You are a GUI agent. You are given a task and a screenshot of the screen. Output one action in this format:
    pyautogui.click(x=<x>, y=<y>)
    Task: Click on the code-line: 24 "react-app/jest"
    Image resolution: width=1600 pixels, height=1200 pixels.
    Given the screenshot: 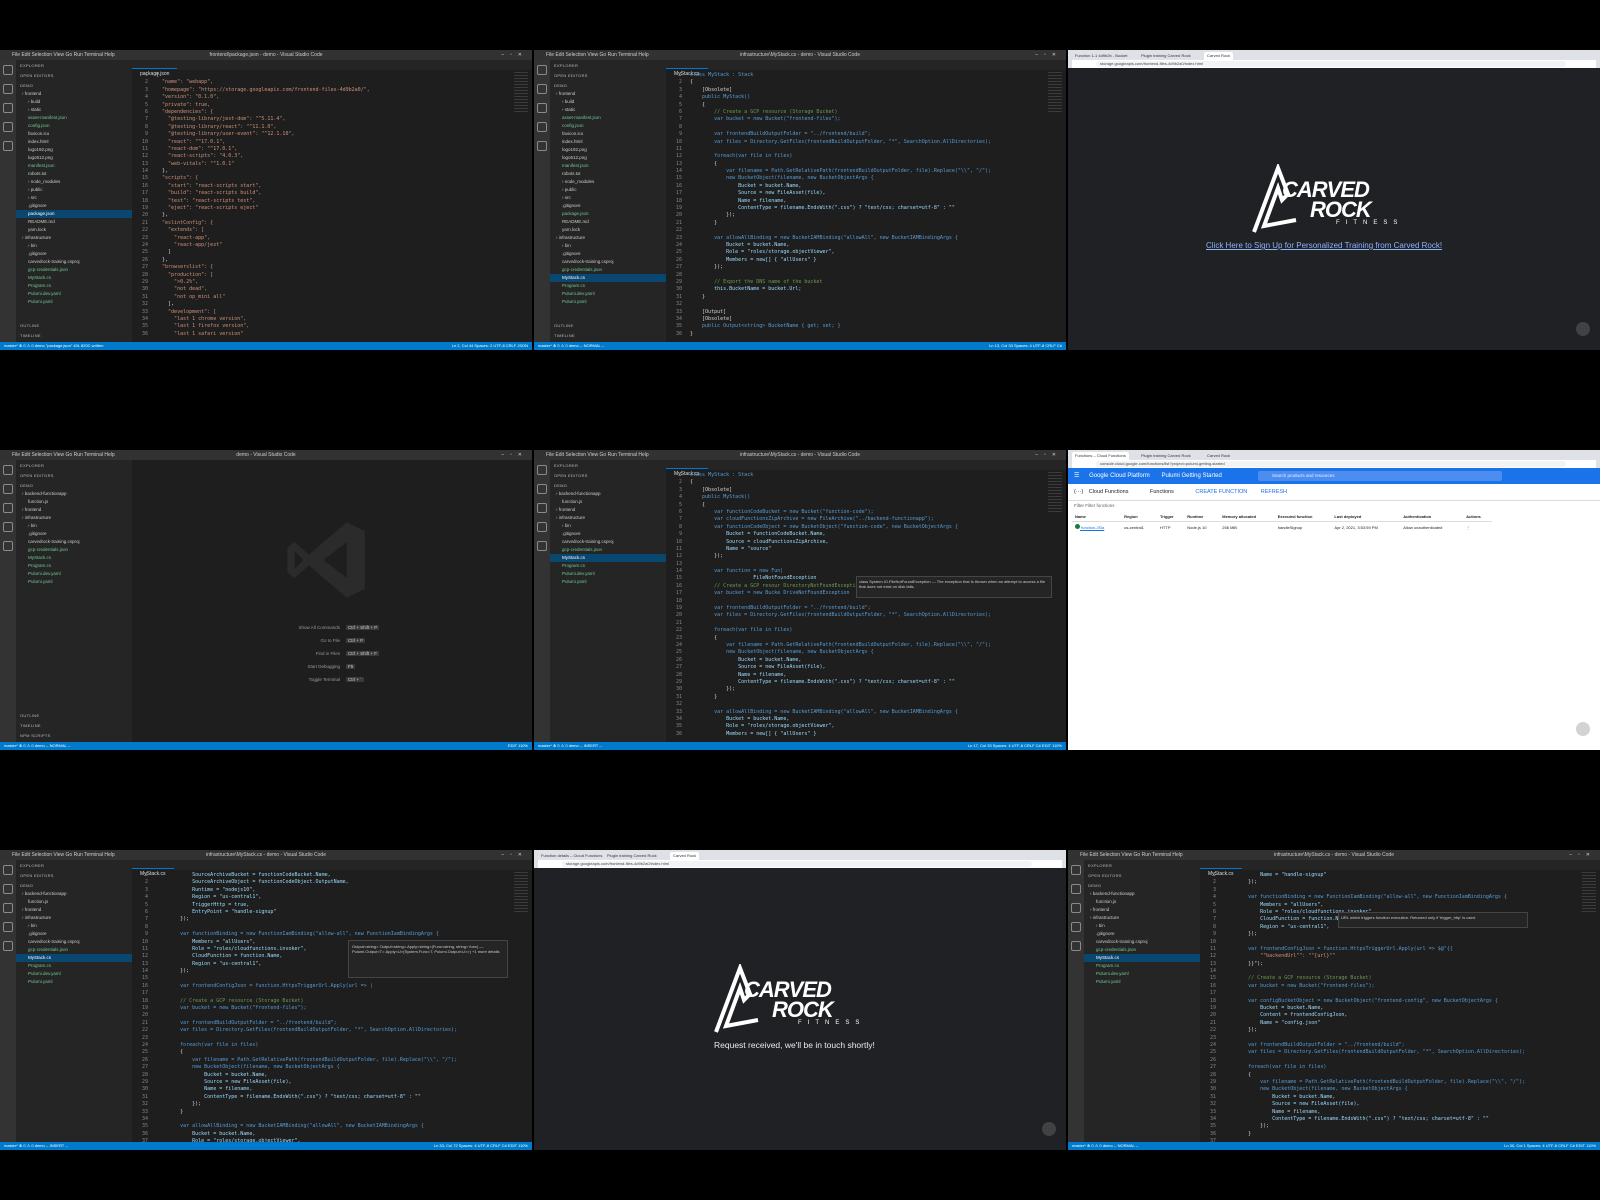 What is the action you would take?
    pyautogui.click(x=322, y=245)
    